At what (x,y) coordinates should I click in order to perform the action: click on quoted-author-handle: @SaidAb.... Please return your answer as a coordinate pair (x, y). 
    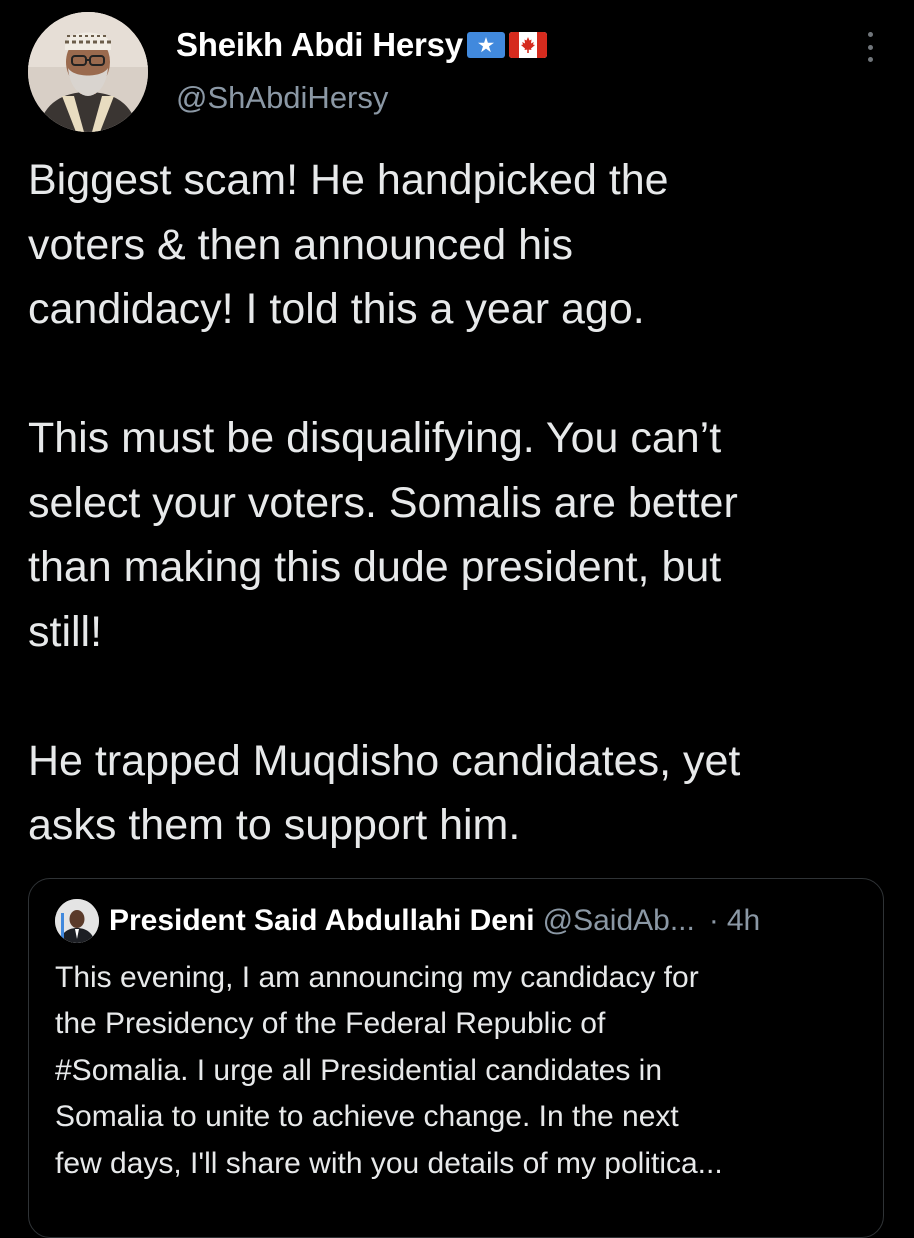
    Looking at the image, I should click on (619, 921).